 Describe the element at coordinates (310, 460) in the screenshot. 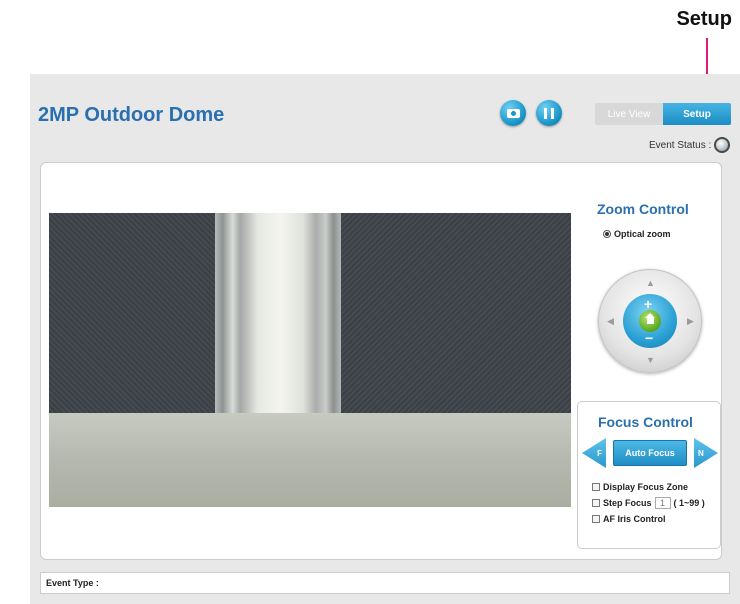

I see `video-floor` at that location.